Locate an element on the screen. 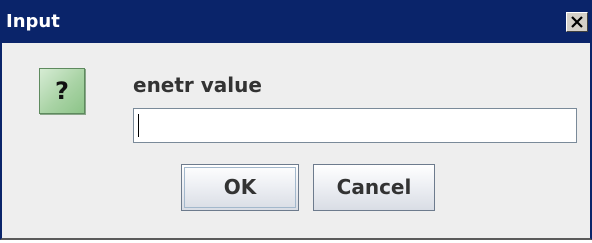 Image resolution: width=592 pixels, height=243 pixels. close-button is located at coordinates (577, 22).